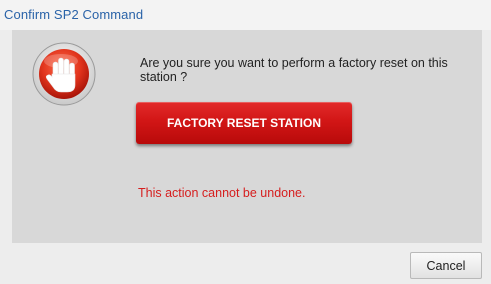  Describe the element at coordinates (244, 123) in the screenshot. I see `factory-reset-button: FACTORY RESET STATION` at that location.